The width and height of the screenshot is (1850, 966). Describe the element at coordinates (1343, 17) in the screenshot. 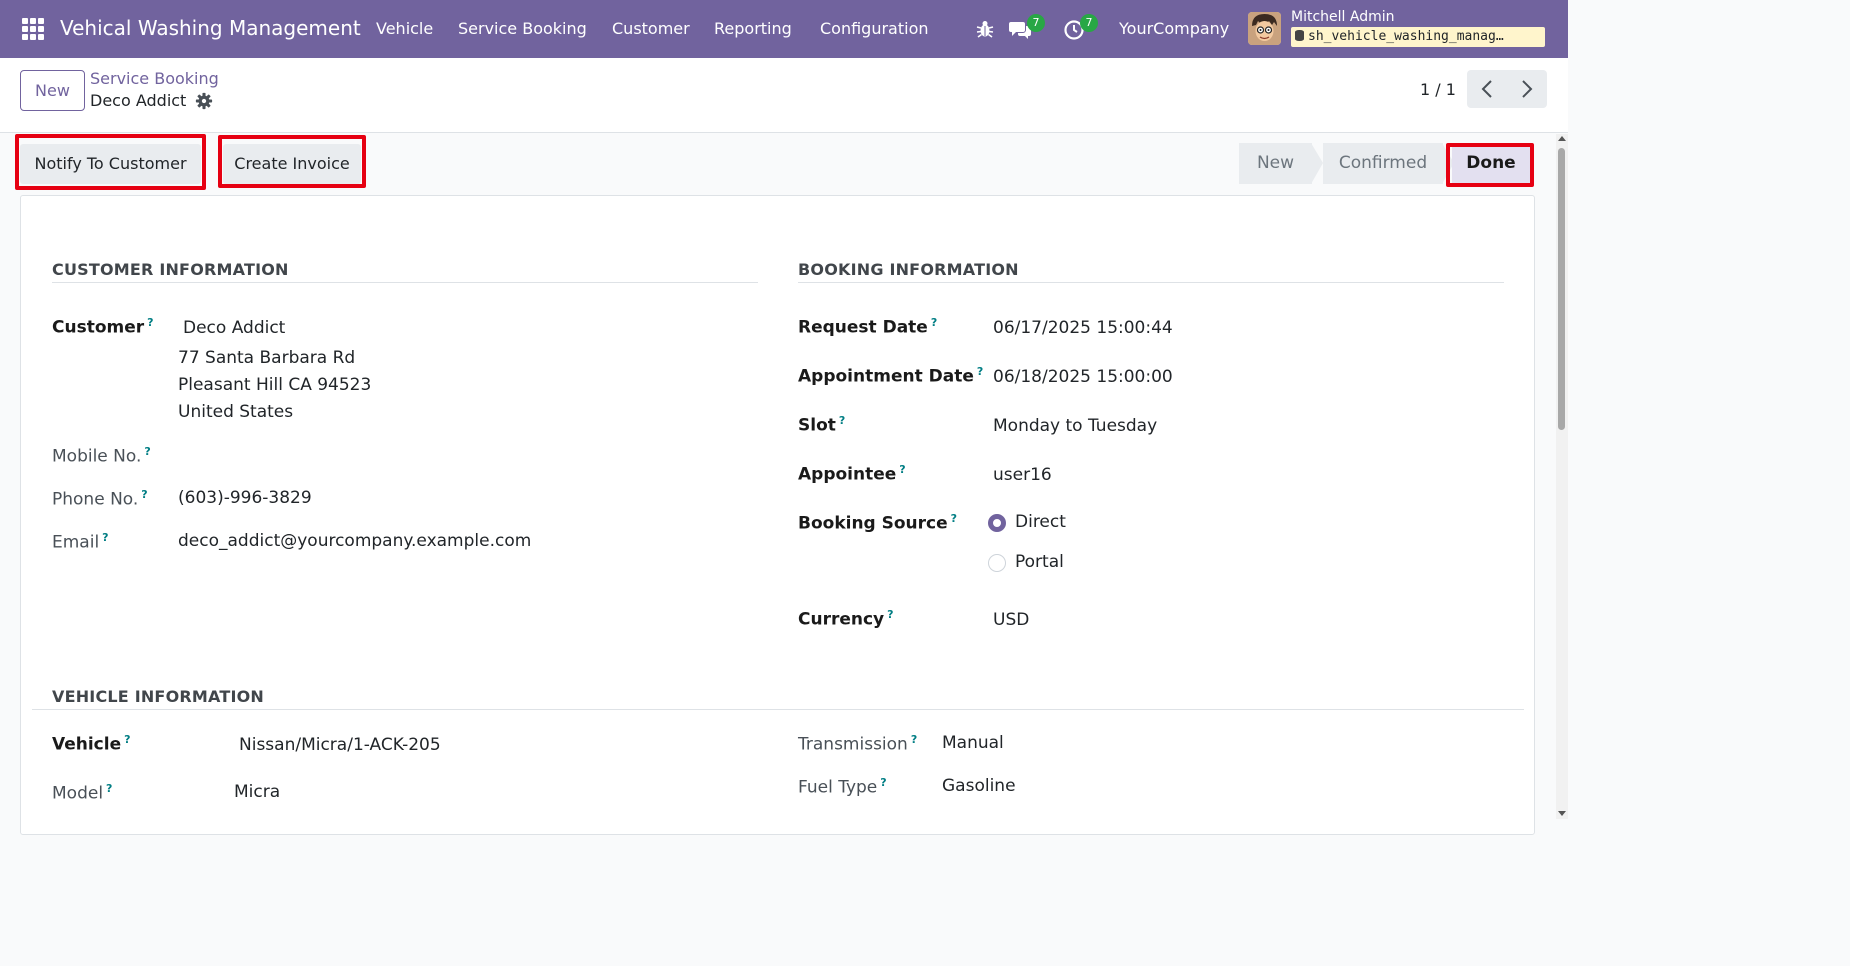

I see `user-name: Mitchell Admin` at that location.